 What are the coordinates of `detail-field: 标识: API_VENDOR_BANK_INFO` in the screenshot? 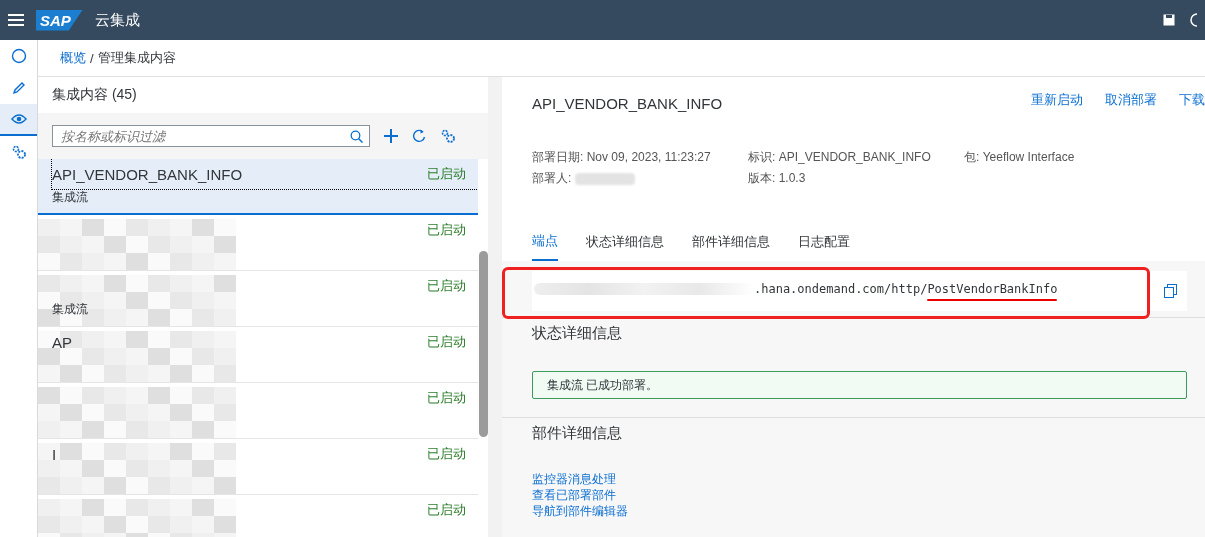 It's located at (856, 157).